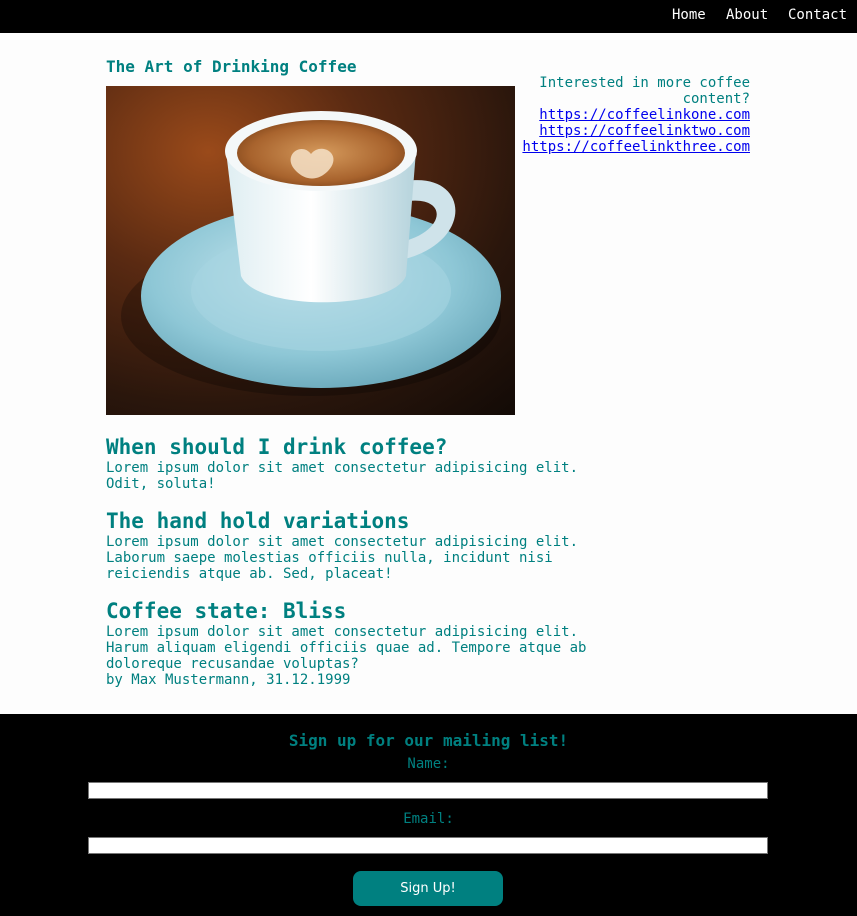 Image resolution: width=857 pixels, height=916 pixels. Describe the element at coordinates (747, 15) in the screenshot. I see `nav-about-link: About` at that location.